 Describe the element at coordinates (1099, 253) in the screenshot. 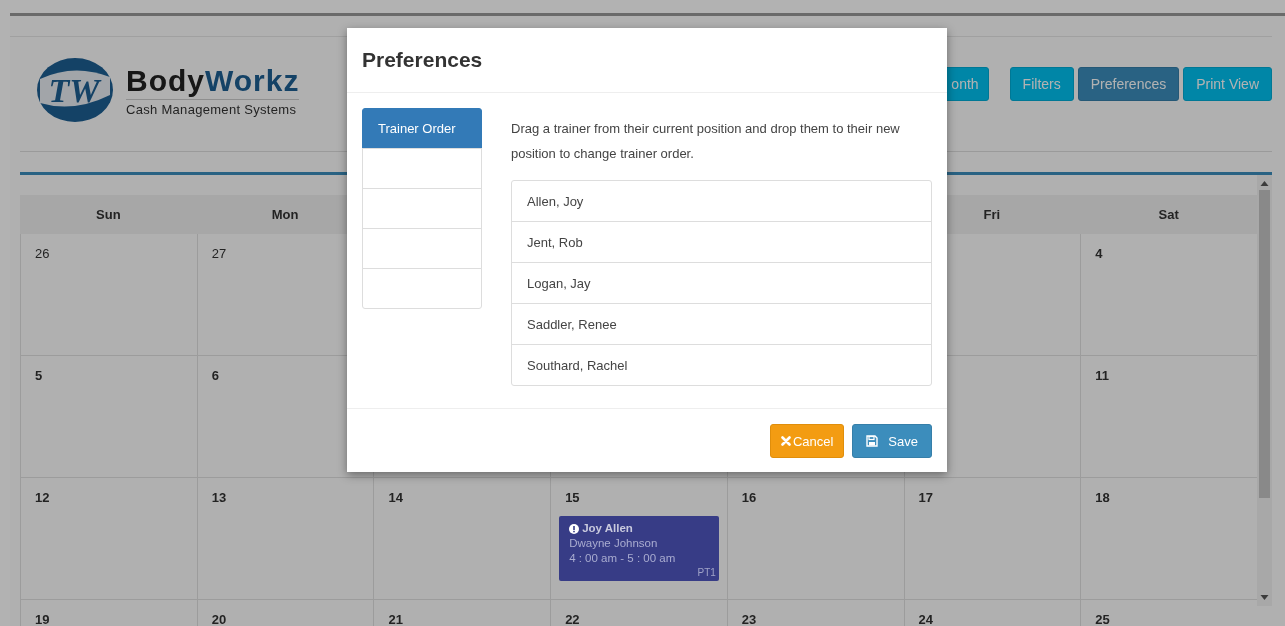

I see `day-number: 4` at that location.